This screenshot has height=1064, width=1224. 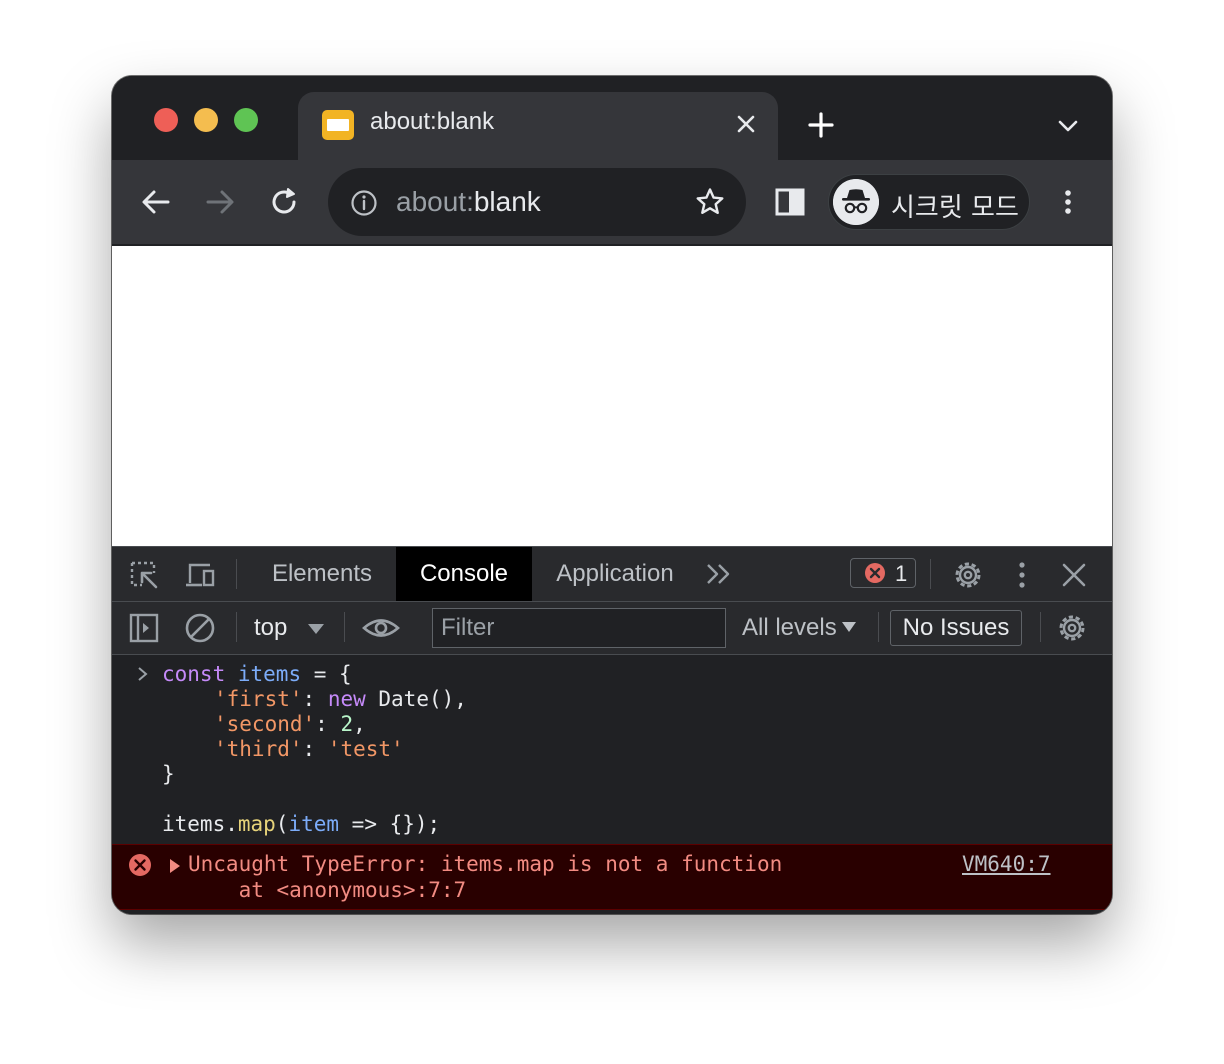 I want to click on code-token: = {, so click(x=326, y=674).